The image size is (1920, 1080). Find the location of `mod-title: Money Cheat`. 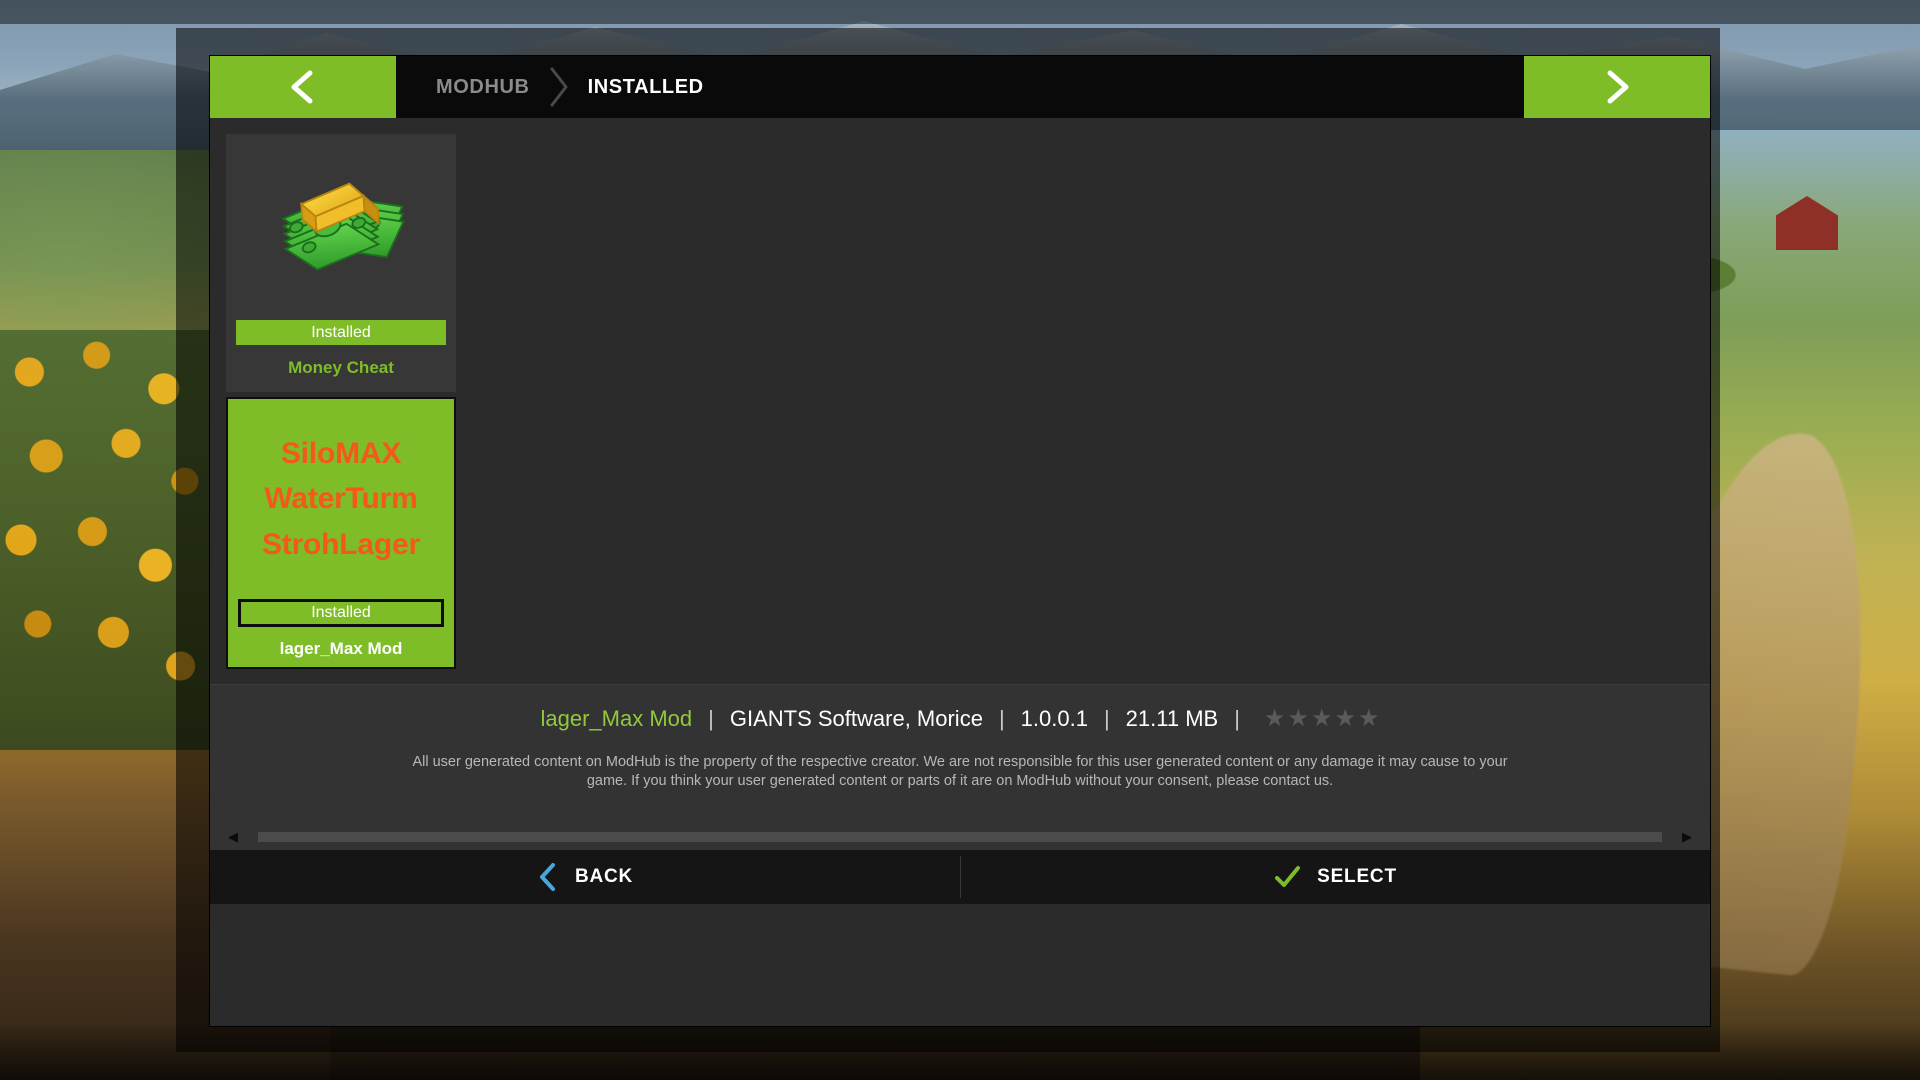

mod-title: Money Cheat is located at coordinates (341, 367).